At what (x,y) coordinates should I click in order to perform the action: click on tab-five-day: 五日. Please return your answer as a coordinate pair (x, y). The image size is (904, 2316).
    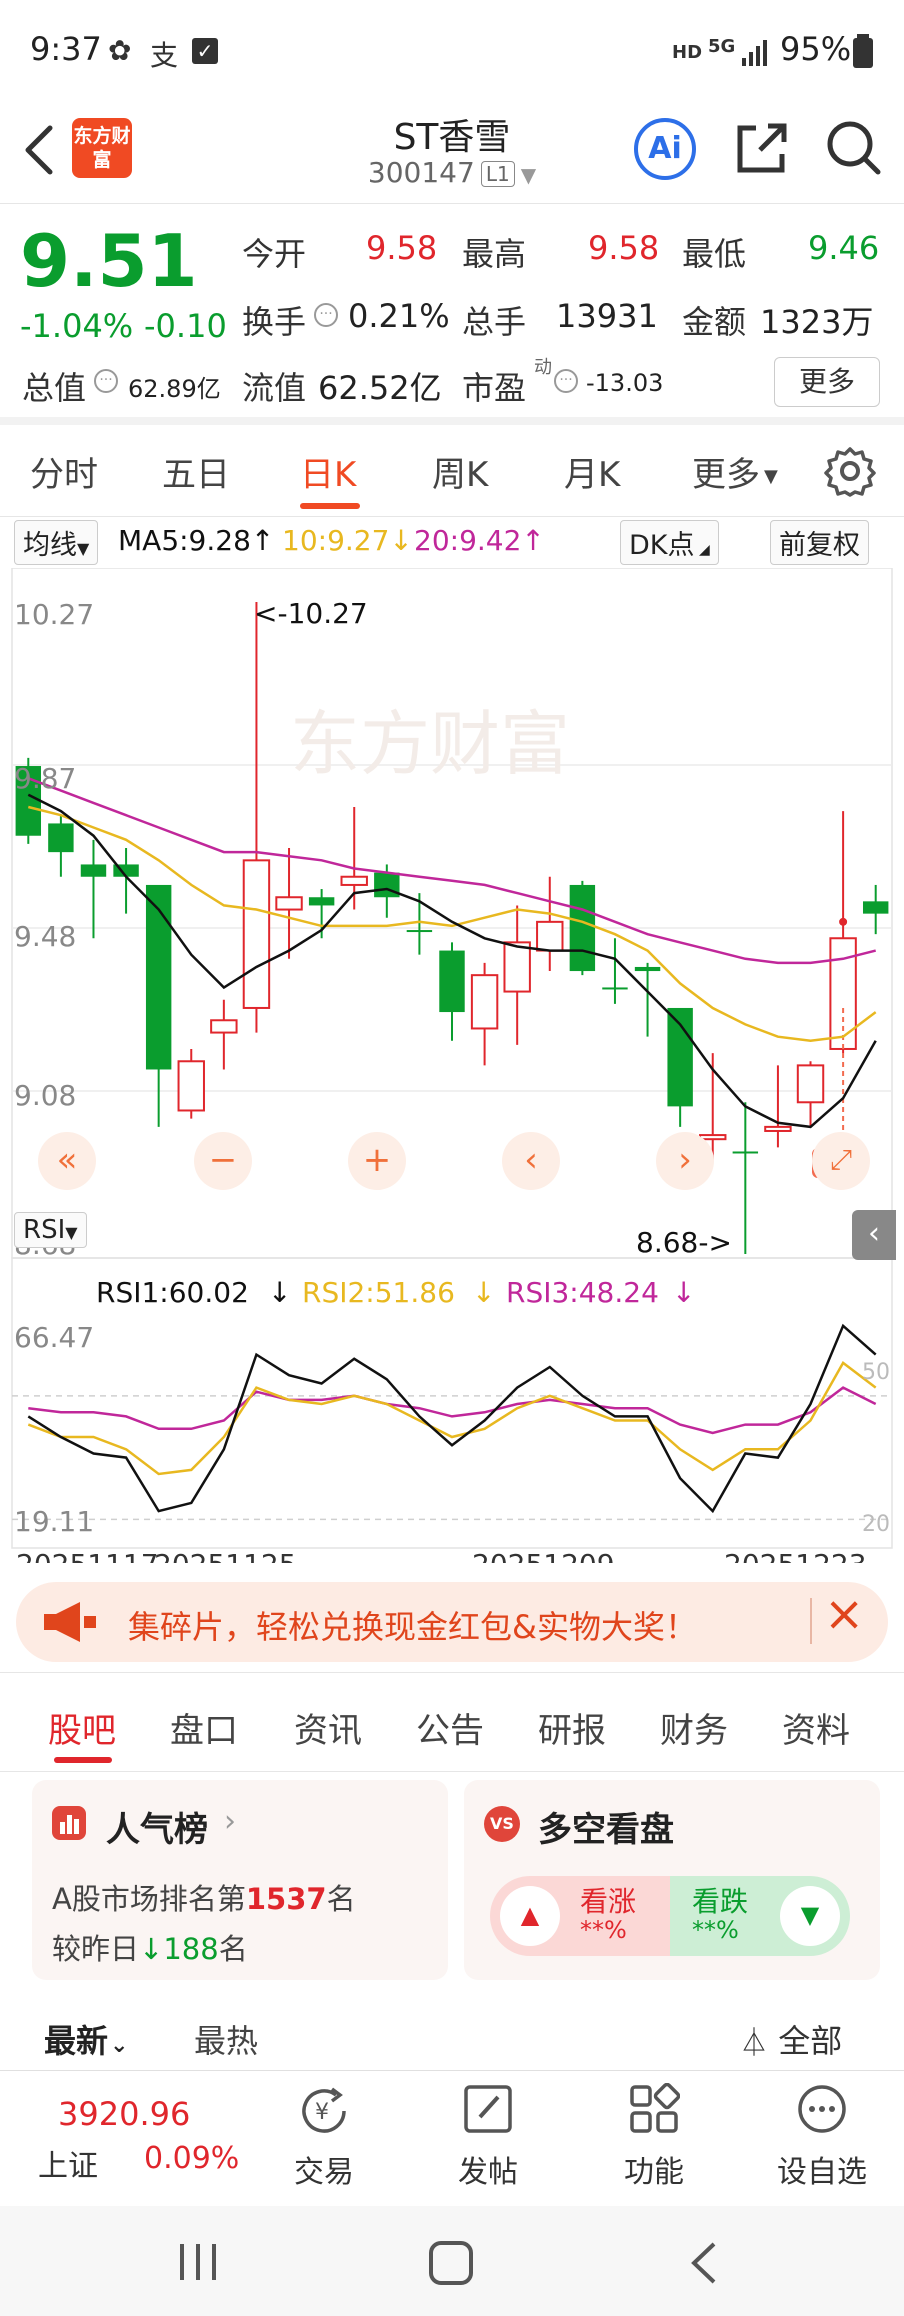
    Looking at the image, I should click on (196, 471).